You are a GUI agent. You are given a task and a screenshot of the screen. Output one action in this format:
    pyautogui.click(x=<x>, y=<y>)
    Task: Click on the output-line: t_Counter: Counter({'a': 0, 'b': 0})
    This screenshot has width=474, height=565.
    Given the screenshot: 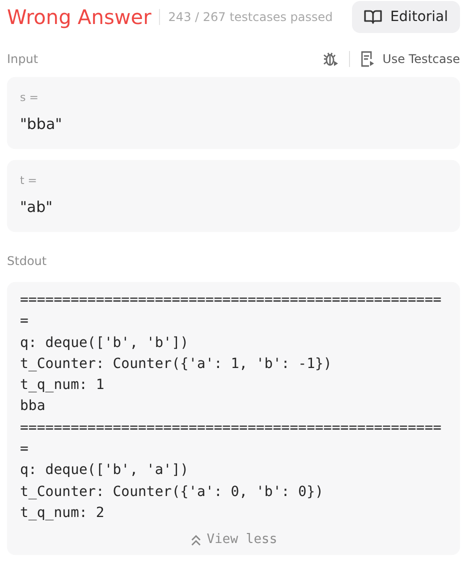 What is the action you would take?
    pyautogui.click(x=172, y=492)
    